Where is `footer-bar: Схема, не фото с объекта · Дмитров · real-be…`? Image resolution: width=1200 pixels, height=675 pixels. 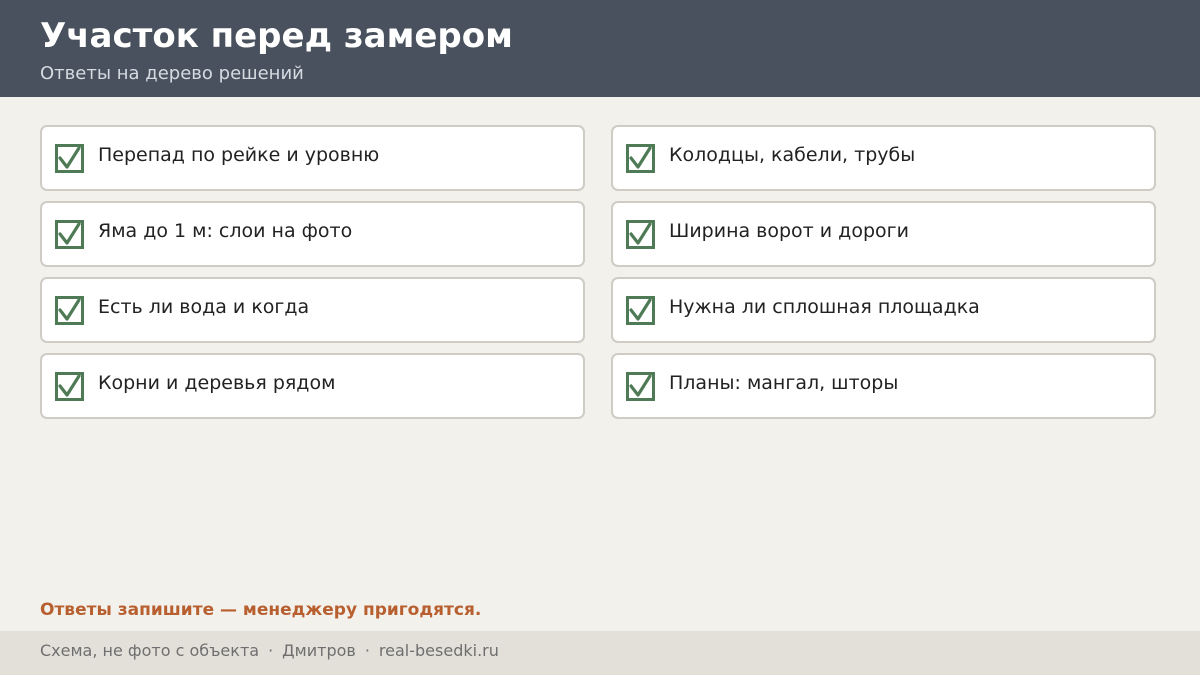 footer-bar: Схема, не фото с объекта · Дмитров · real-be… is located at coordinates (600, 653).